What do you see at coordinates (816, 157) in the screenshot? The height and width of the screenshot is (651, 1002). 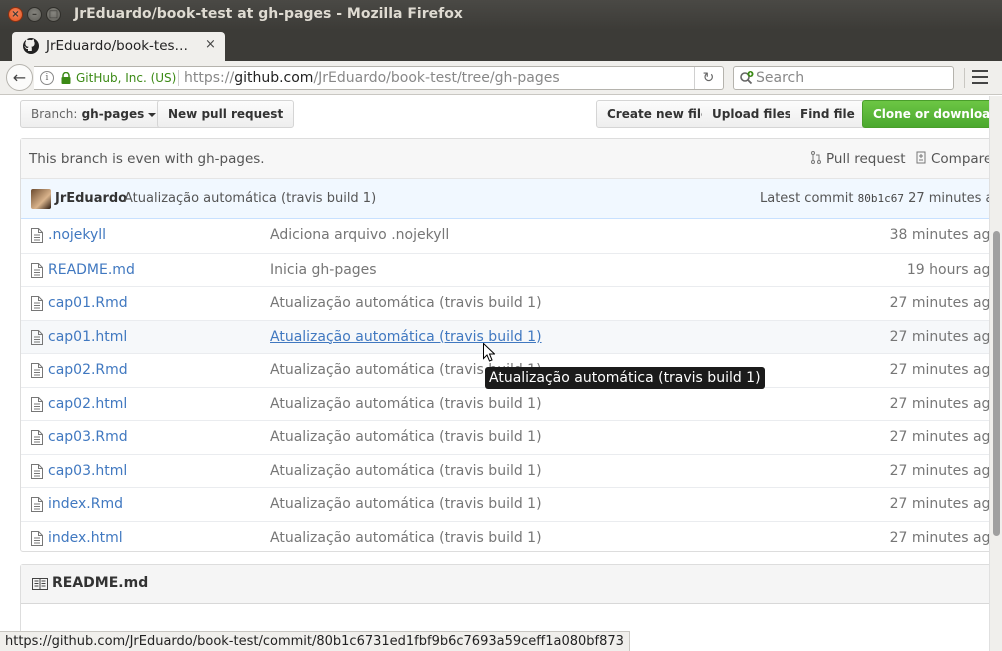 I see `pull-request-icon` at bounding box center [816, 157].